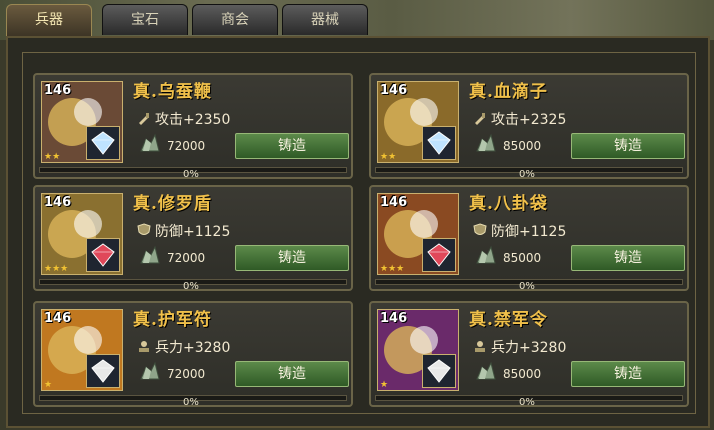 Image resolution: width=714 pixels, height=430 pixels. I want to click on forge-item-card-1: 146 ★★ 真.乌蚕鞭 攻击+2350 72000 铸造 0%, so click(193, 126).